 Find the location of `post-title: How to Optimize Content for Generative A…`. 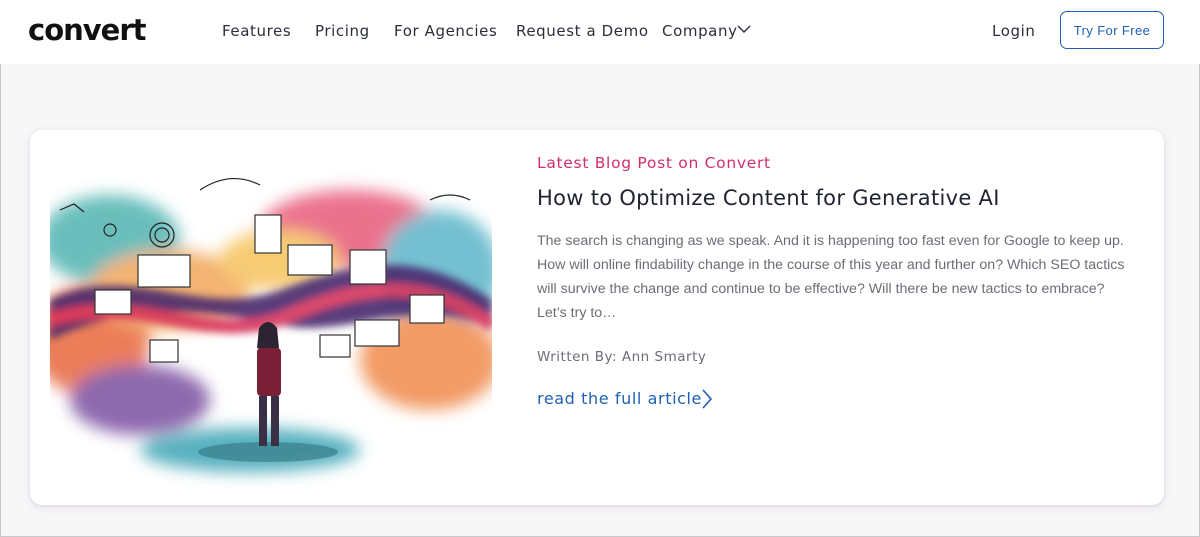

post-title: How to Optimize Content for Generative A… is located at coordinates (768, 198).